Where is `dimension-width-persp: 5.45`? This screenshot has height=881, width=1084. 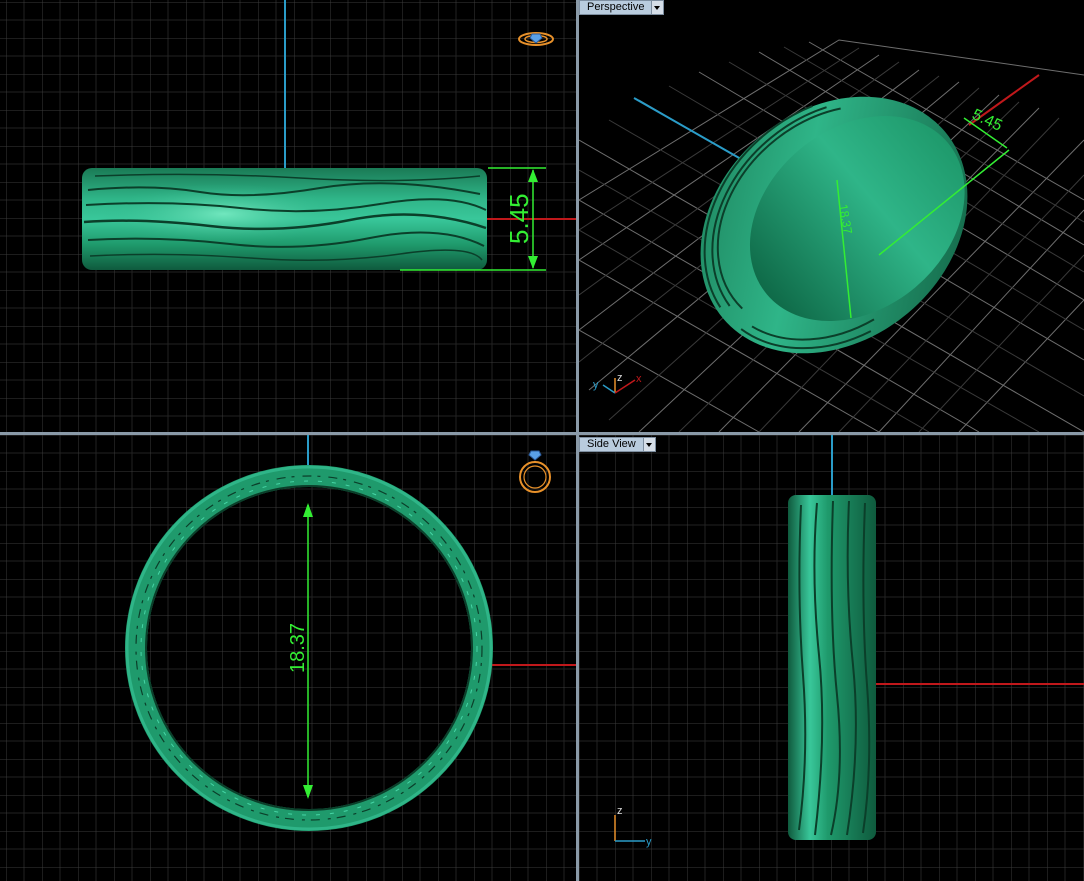 dimension-width-persp: 5.45 is located at coordinates (986, 120).